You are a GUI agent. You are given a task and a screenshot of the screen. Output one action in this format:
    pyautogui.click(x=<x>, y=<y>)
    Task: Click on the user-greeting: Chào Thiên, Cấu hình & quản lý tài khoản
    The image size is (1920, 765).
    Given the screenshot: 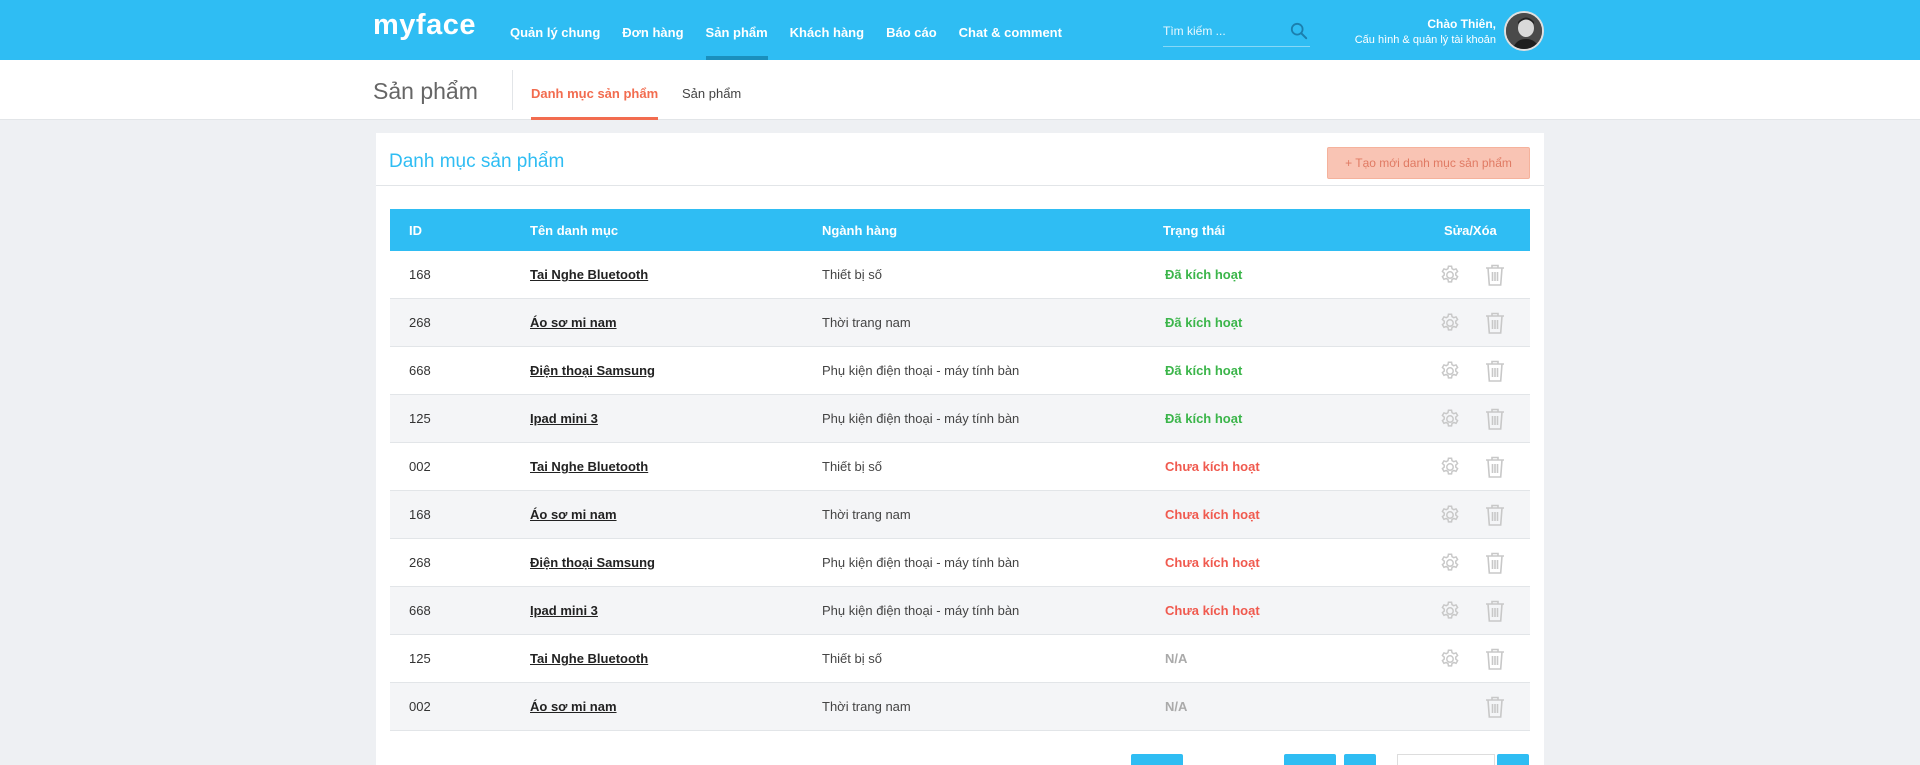 What is the action you would take?
    pyautogui.click(x=1425, y=31)
    